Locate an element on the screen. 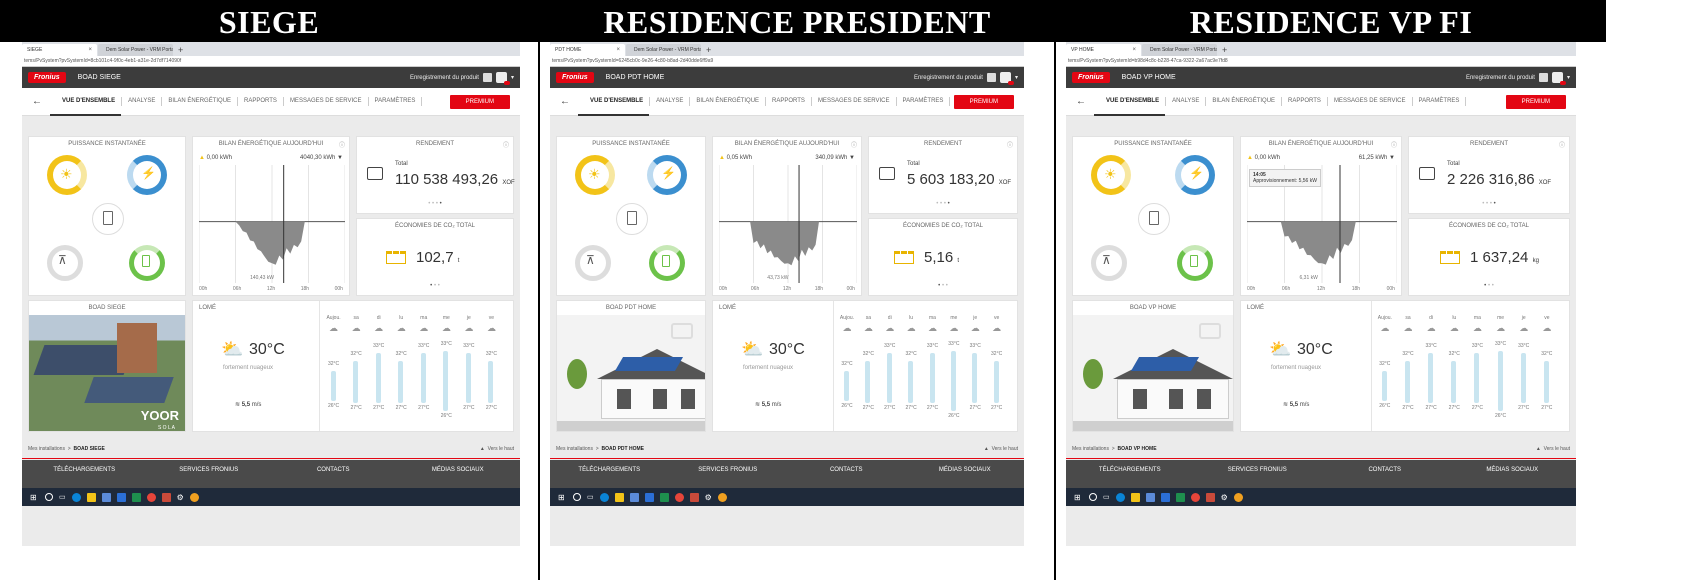 The image size is (1706, 580). browser-tab: SIEGE × is located at coordinates (59, 50).